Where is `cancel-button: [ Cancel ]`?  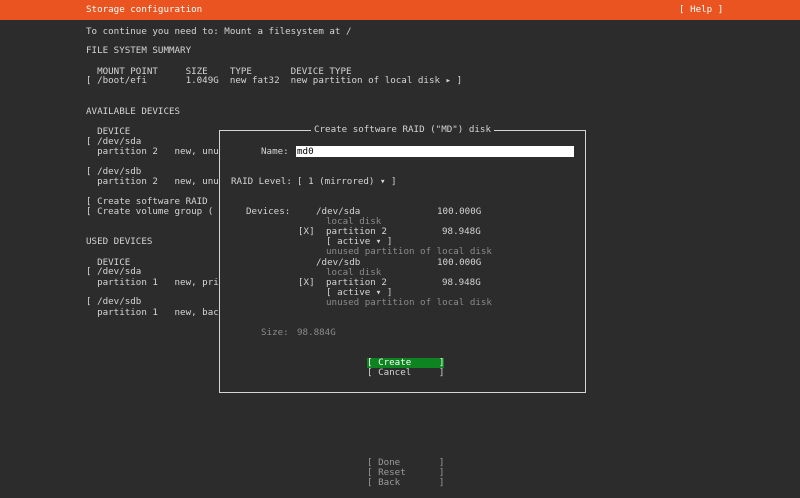
cancel-button: [ Cancel ] is located at coordinates (405, 373).